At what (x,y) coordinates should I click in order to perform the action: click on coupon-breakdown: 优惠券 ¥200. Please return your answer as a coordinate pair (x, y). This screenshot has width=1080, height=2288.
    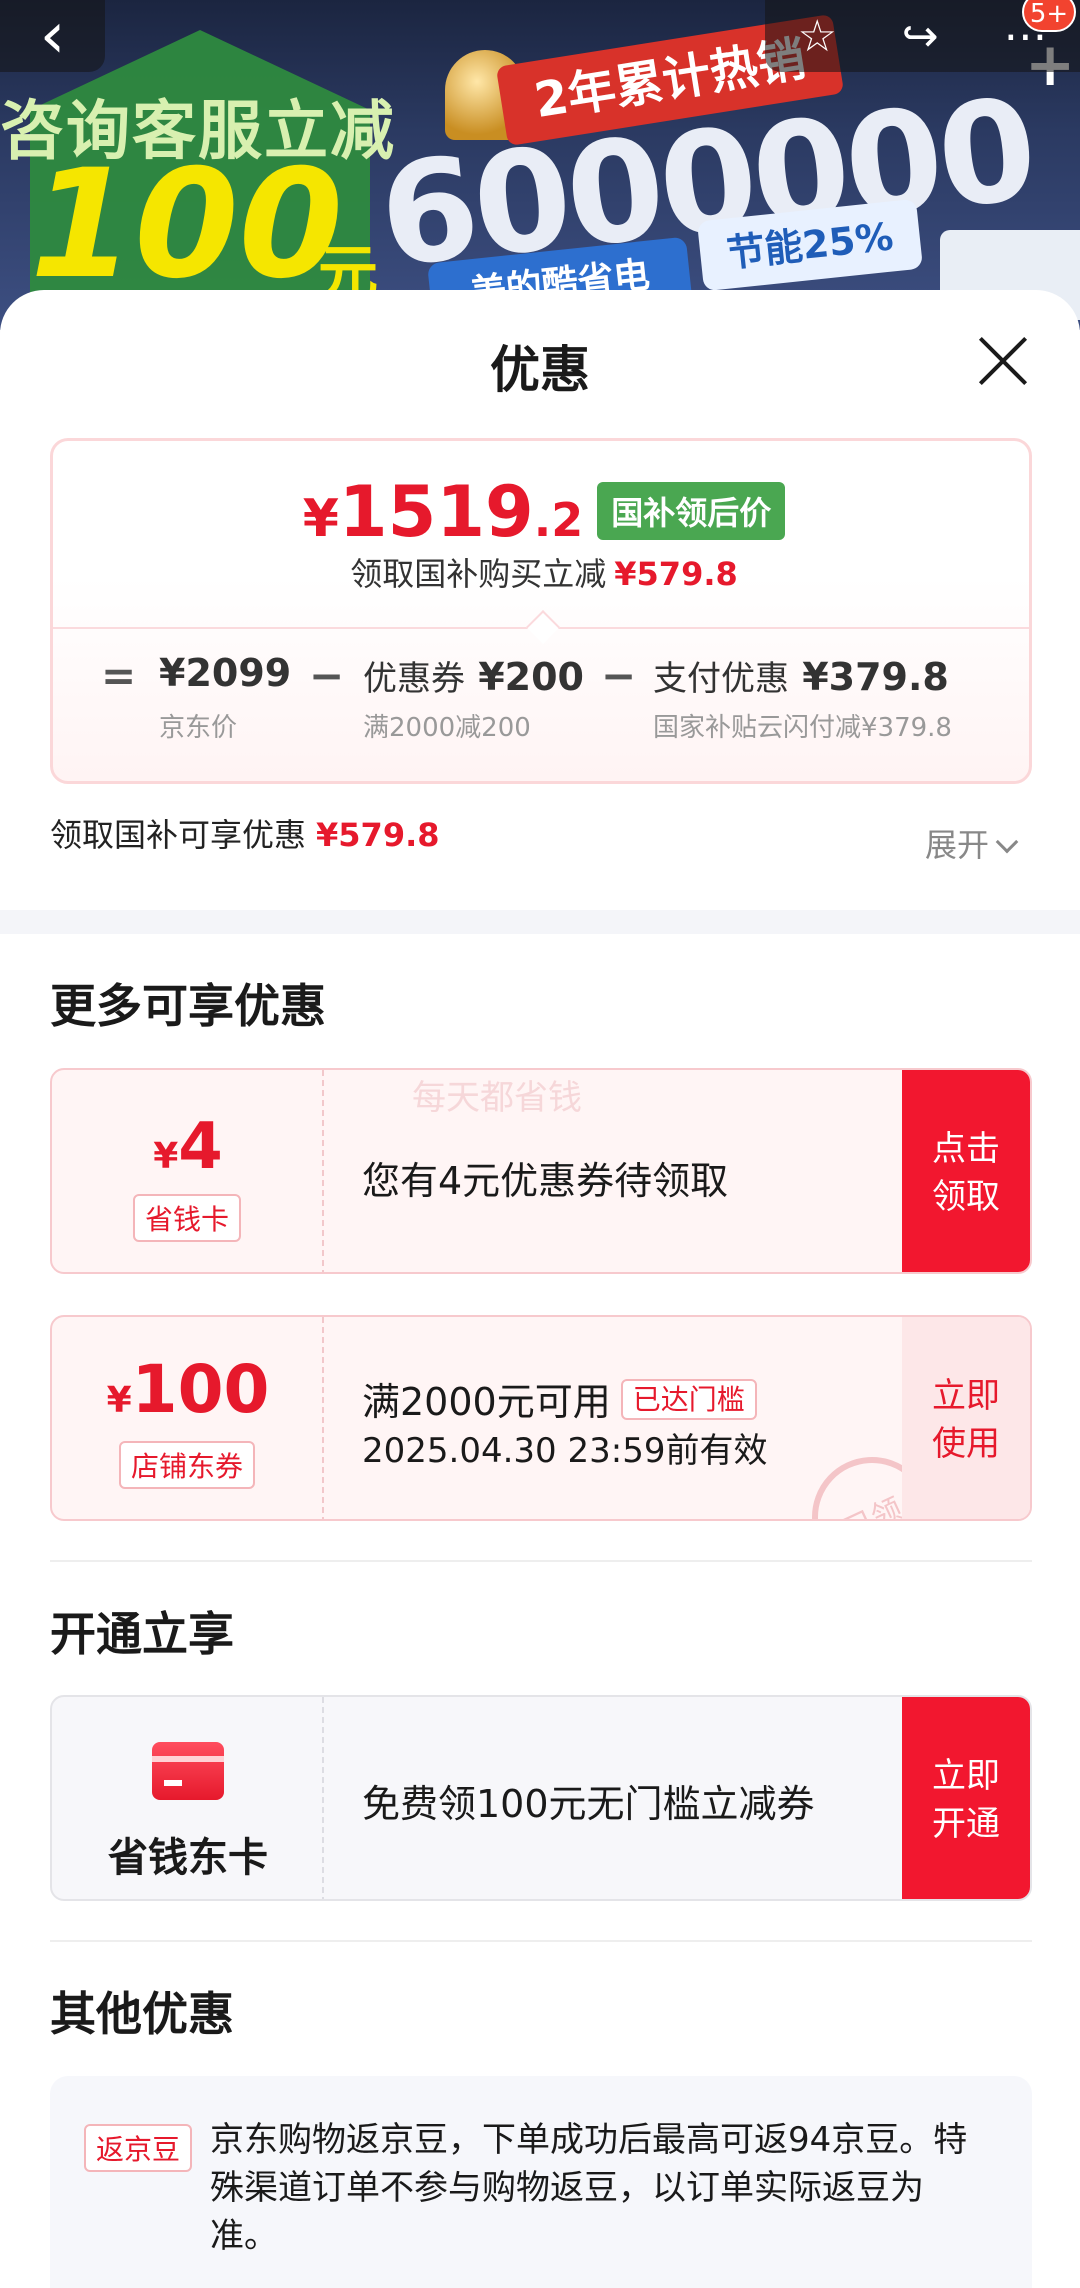
    Looking at the image, I should click on (473, 675).